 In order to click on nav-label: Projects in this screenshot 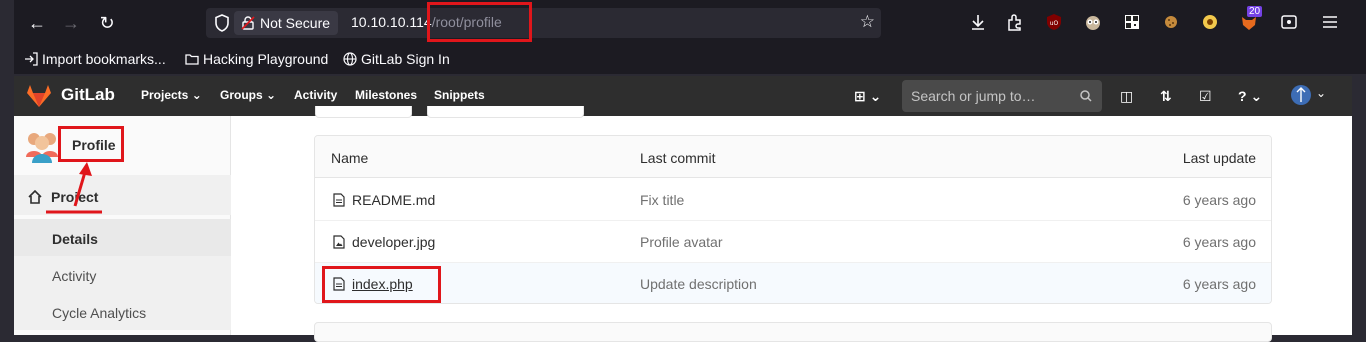, I will do `click(165, 95)`.